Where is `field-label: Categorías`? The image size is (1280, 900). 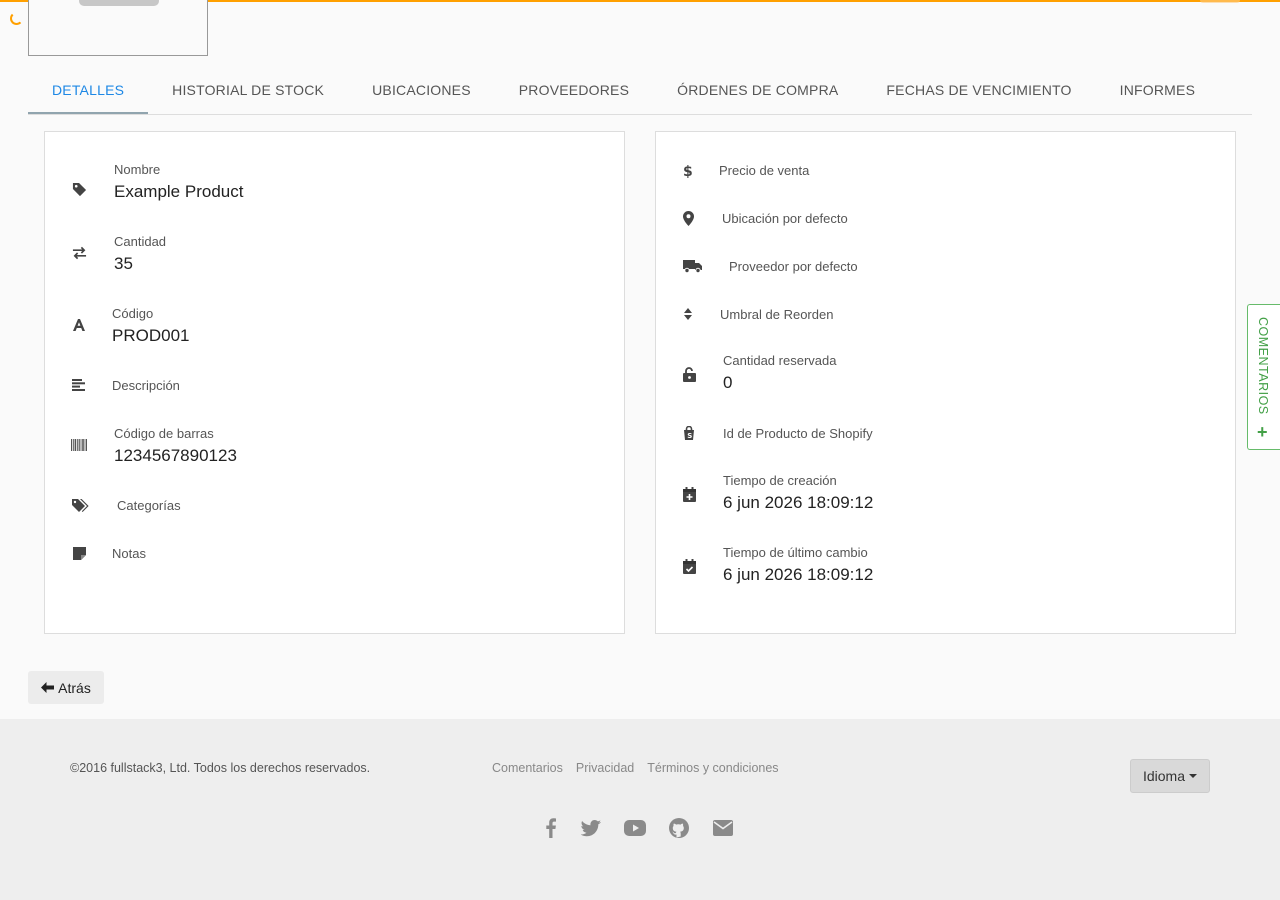
field-label: Categorías is located at coordinates (149, 505).